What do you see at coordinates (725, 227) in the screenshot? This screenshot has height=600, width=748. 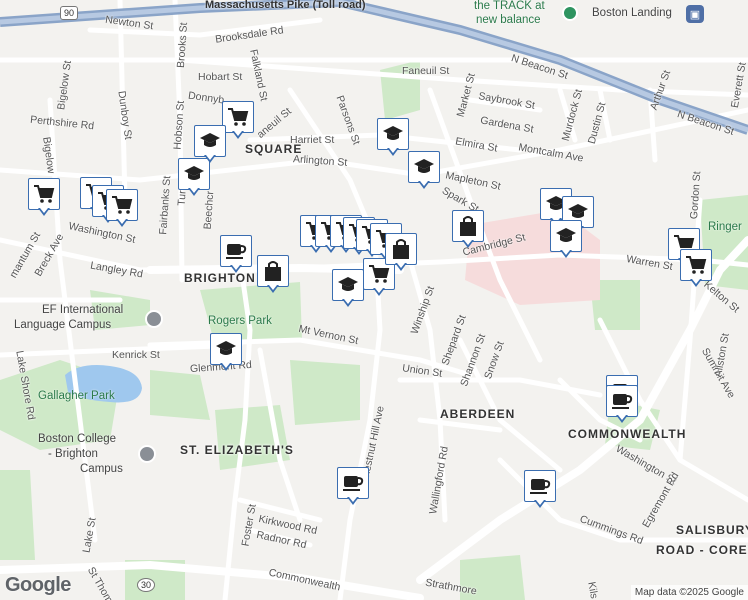 I see `poi-ringer: Ringer` at bounding box center [725, 227].